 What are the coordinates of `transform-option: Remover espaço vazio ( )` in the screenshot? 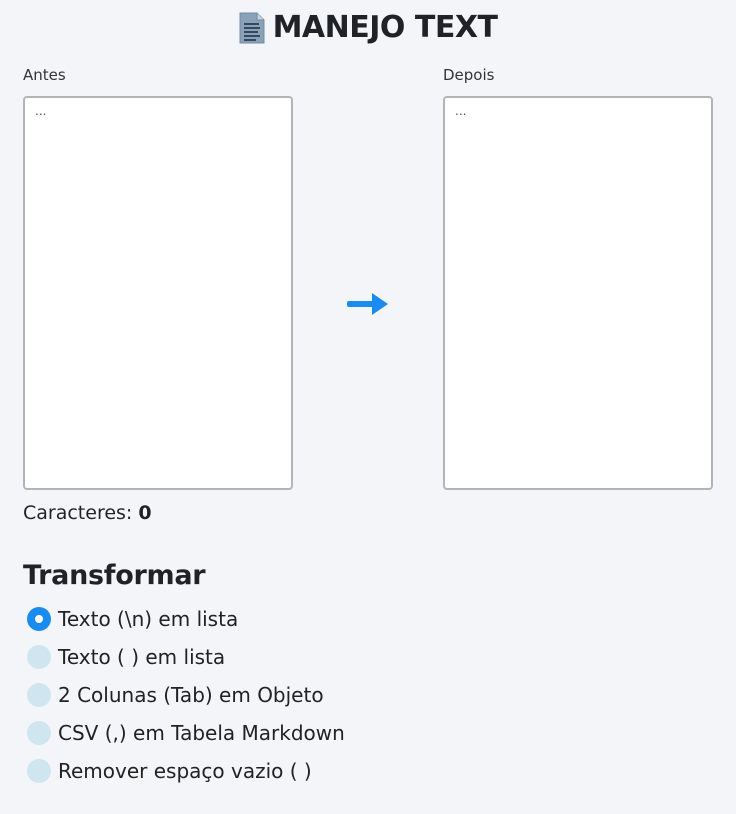 It's located at (186, 771).